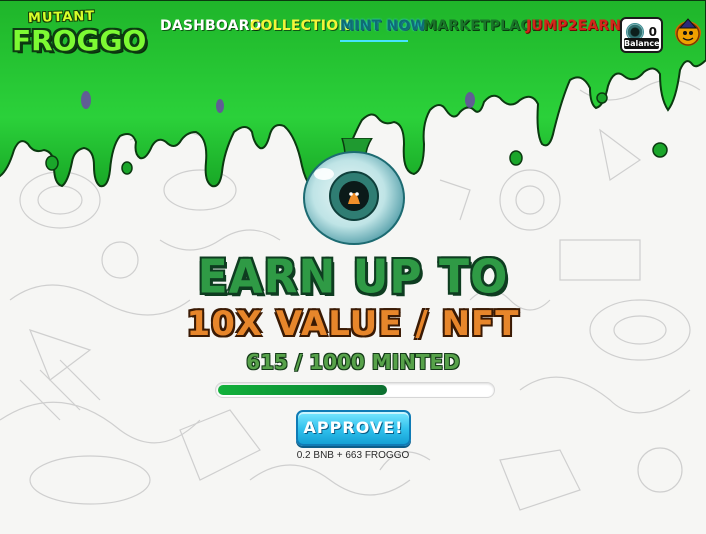 The image size is (706, 534). What do you see at coordinates (374, 41) in the screenshot?
I see `nav-active-underline` at bounding box center [374, 41].